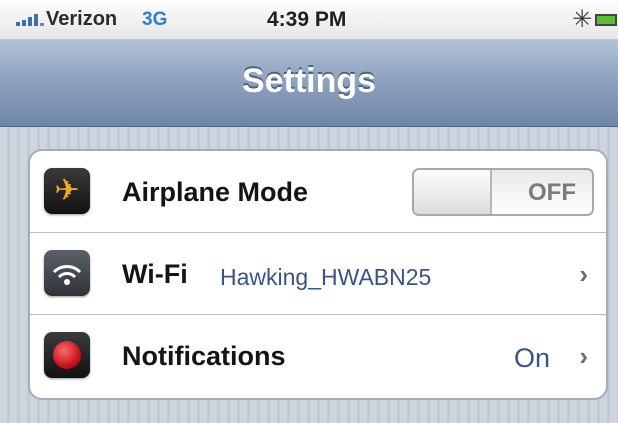 The width and height of the screenshot is (618, 423). I want to click on wifi-label: Wi-Fi, so click(155, 274).